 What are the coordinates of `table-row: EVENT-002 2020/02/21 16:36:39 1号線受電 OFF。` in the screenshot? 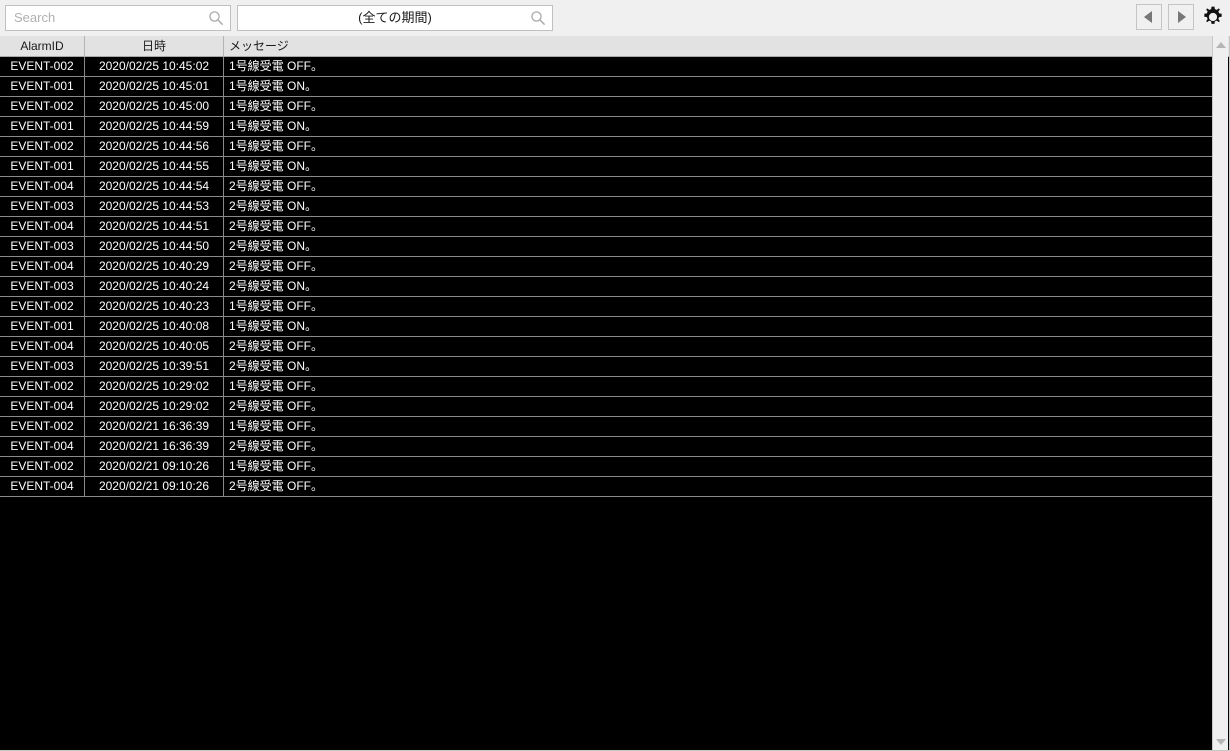 It's located at (606, 427).